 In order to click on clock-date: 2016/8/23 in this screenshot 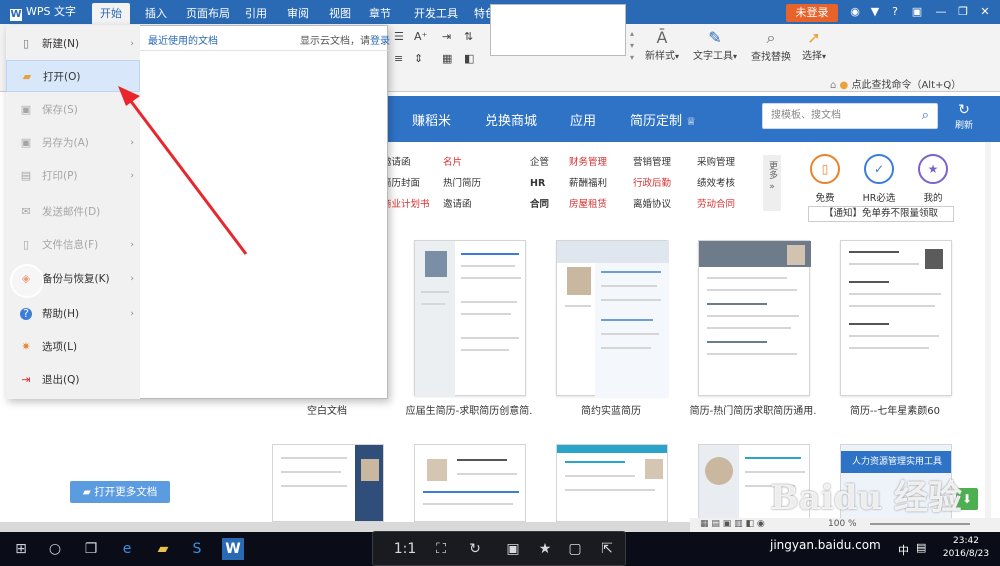, I will do `click(966, 554)`.